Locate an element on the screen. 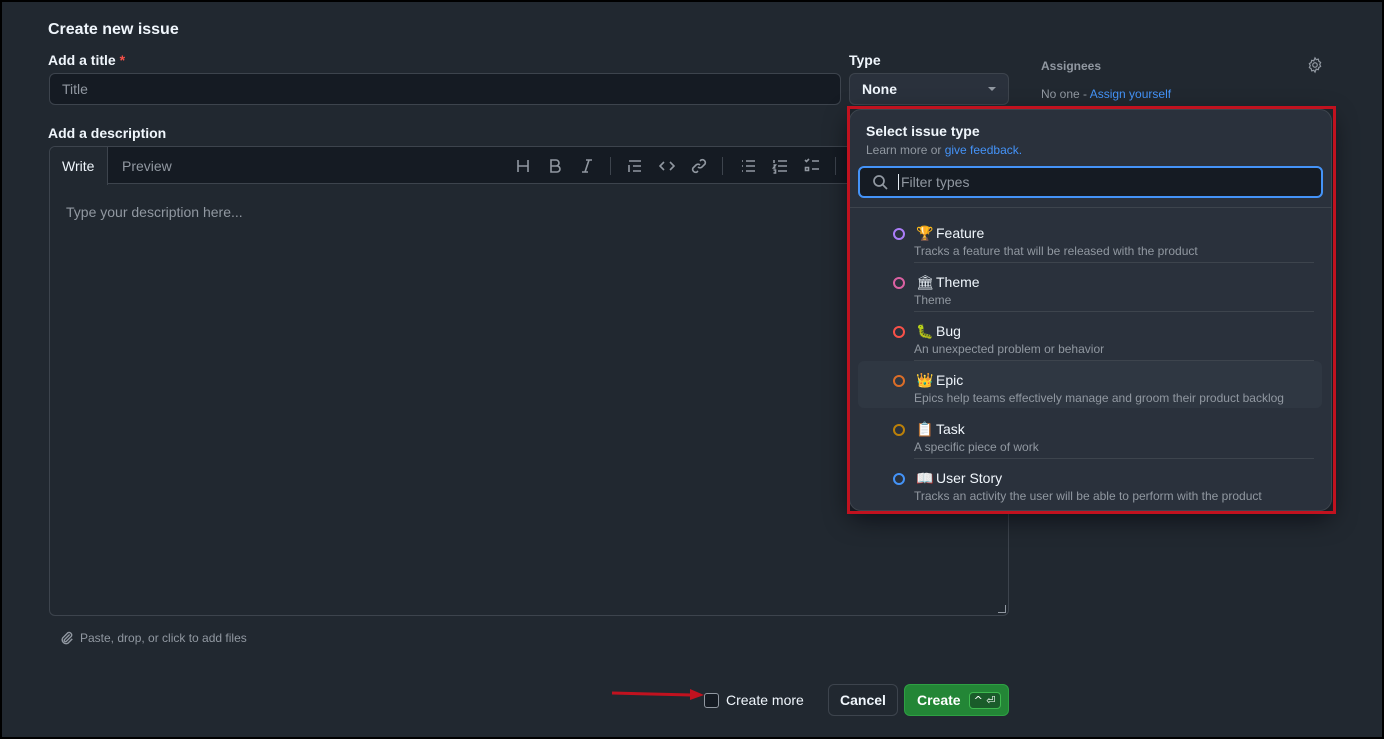 The width and height of the screenshot is (1384, 739). bullet-list-icon is located at coordinates (748, 166).